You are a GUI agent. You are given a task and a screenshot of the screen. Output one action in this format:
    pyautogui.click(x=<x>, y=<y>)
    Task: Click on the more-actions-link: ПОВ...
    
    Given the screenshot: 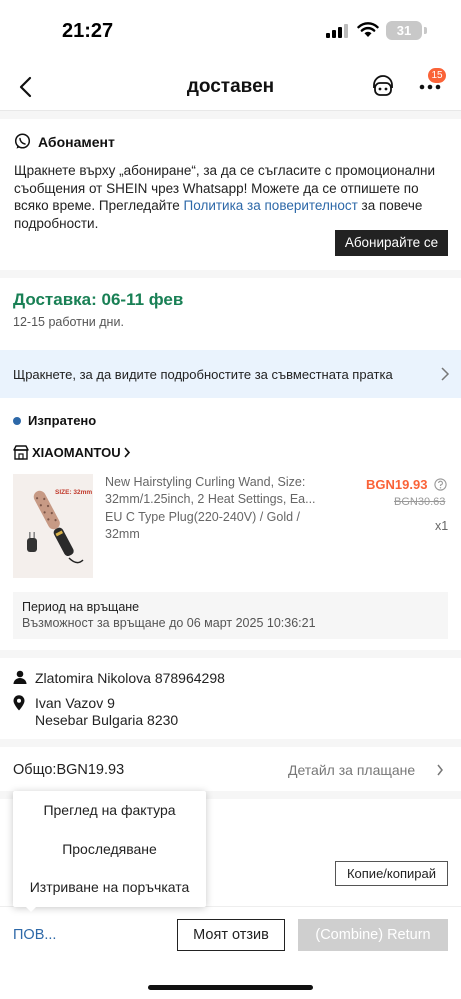 What is the action you would take?
    pyautogui.click(x=34, y=935)
    